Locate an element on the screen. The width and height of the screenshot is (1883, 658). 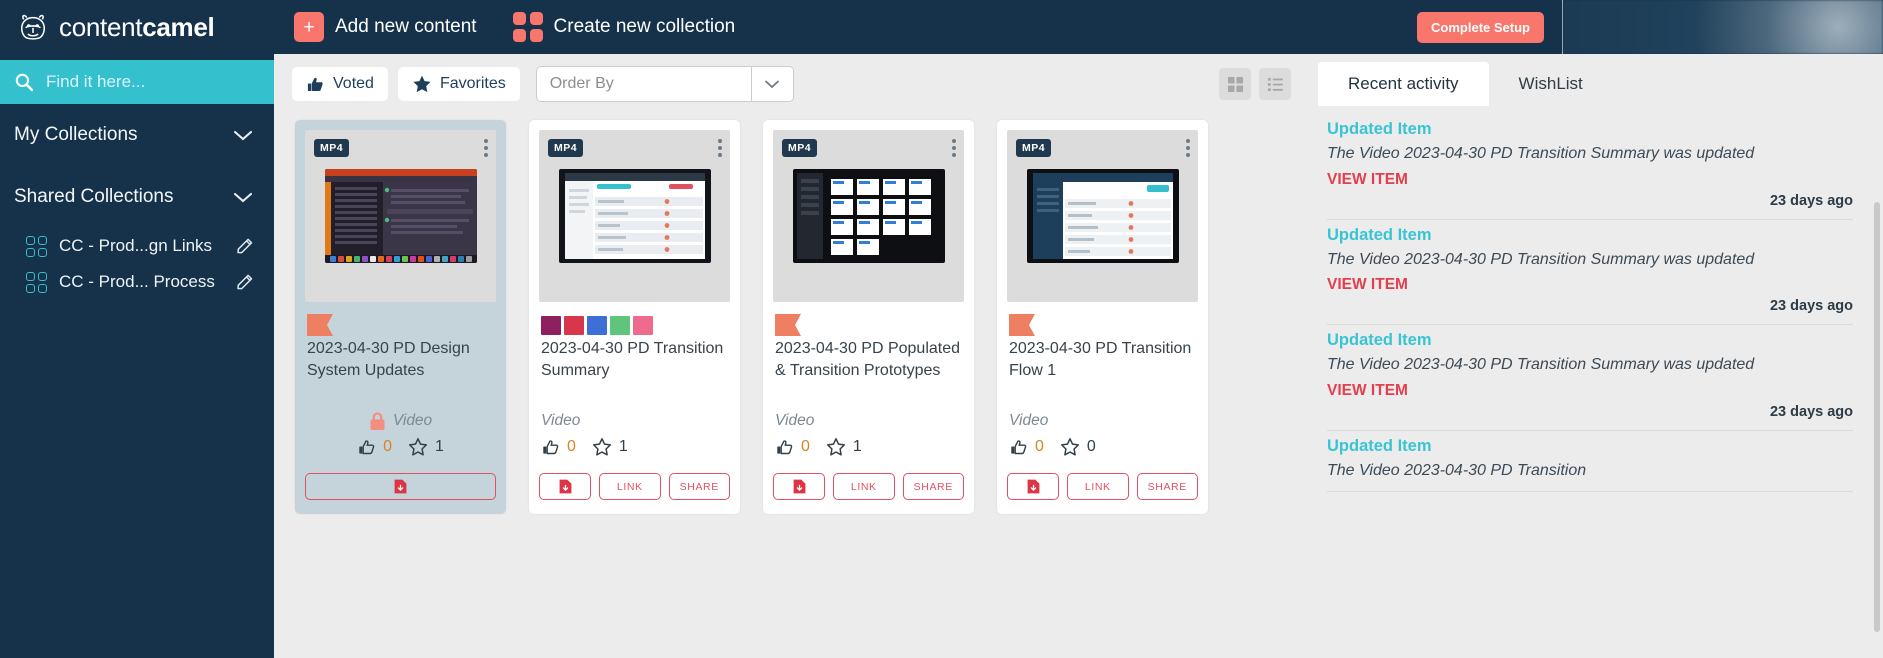
vote-count-value: 0 is located at coordinates (387, 446).